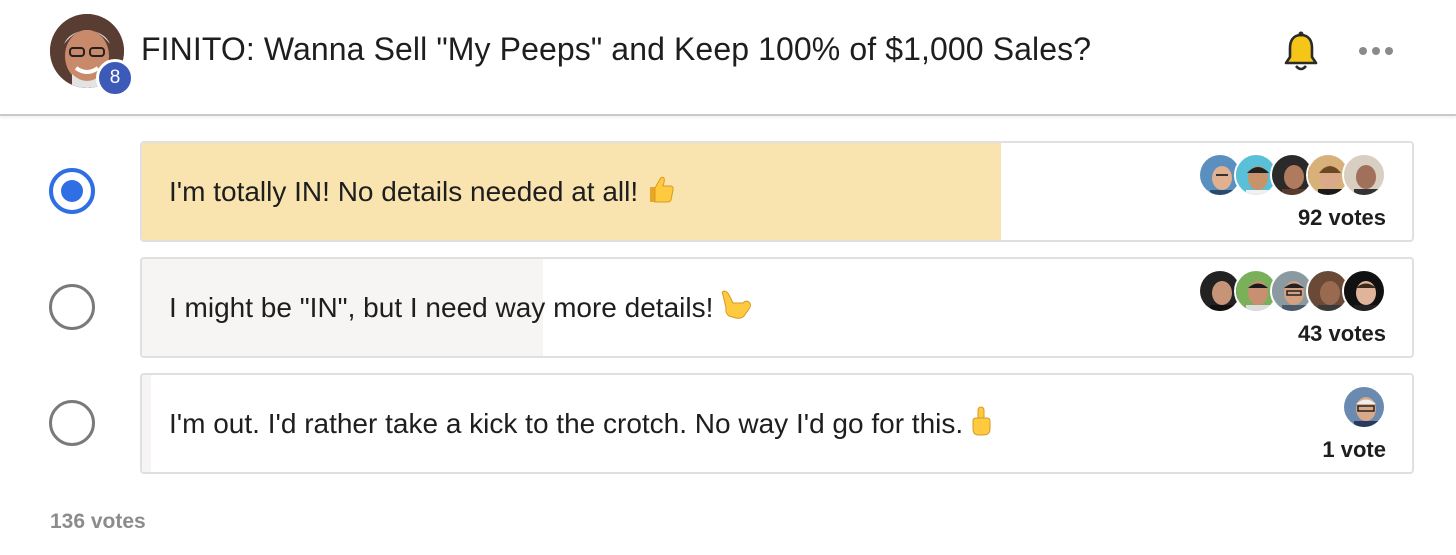 This screenshot has width=1456, height=555. I want to click on middle-finger-icon, so click(981, 424).